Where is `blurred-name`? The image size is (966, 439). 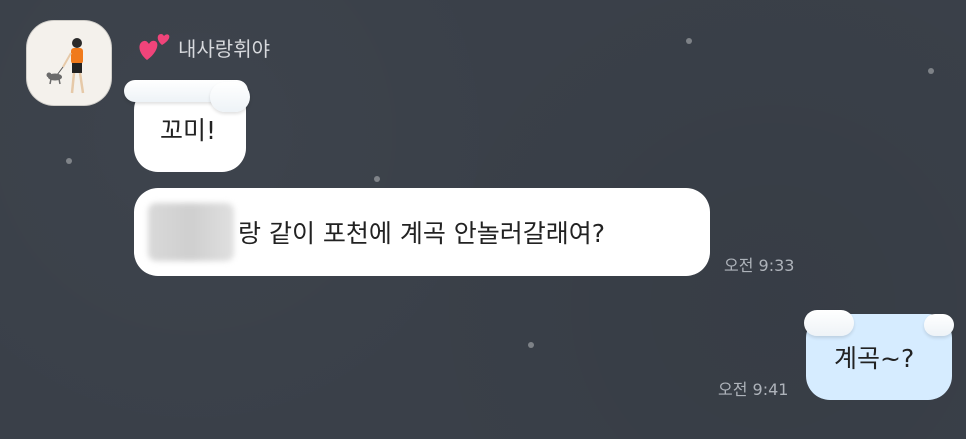 blurred-name is located at coordinates (191, 232).